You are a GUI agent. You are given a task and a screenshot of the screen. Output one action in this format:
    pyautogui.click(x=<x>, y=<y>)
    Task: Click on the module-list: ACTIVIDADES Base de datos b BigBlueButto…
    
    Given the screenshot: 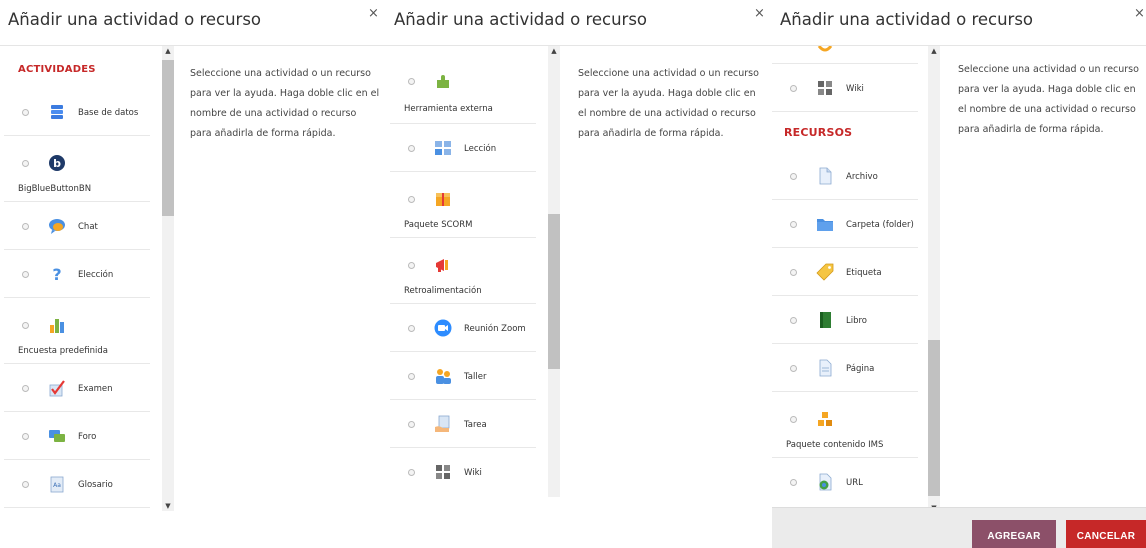 What is the action you would take?
    pyautogui.click(x=90, y=278)
    